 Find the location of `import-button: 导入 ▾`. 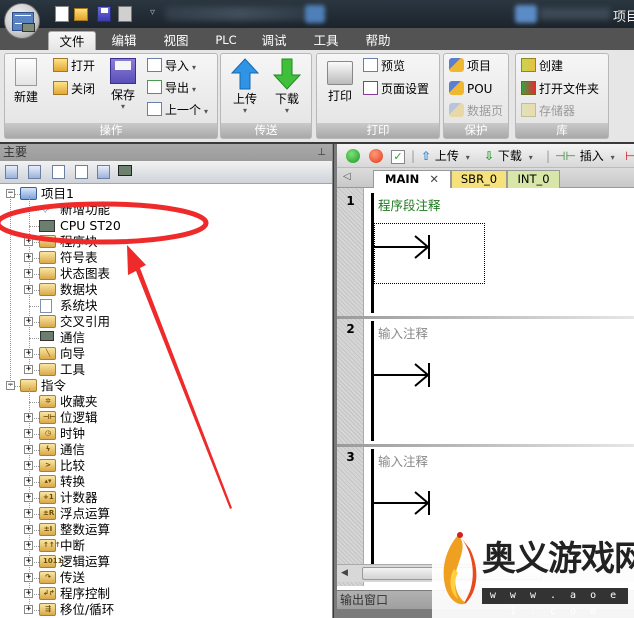

import-button: 导入 ▾ is located at coordinates (171, 66).